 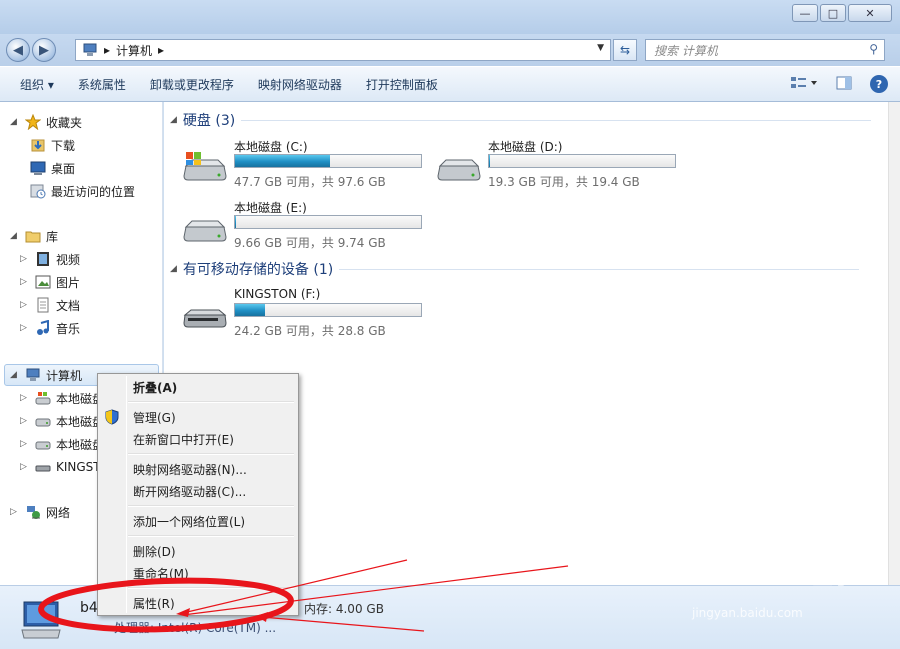 I want to click on nav-label: 图片, so click(x=68, y=282).